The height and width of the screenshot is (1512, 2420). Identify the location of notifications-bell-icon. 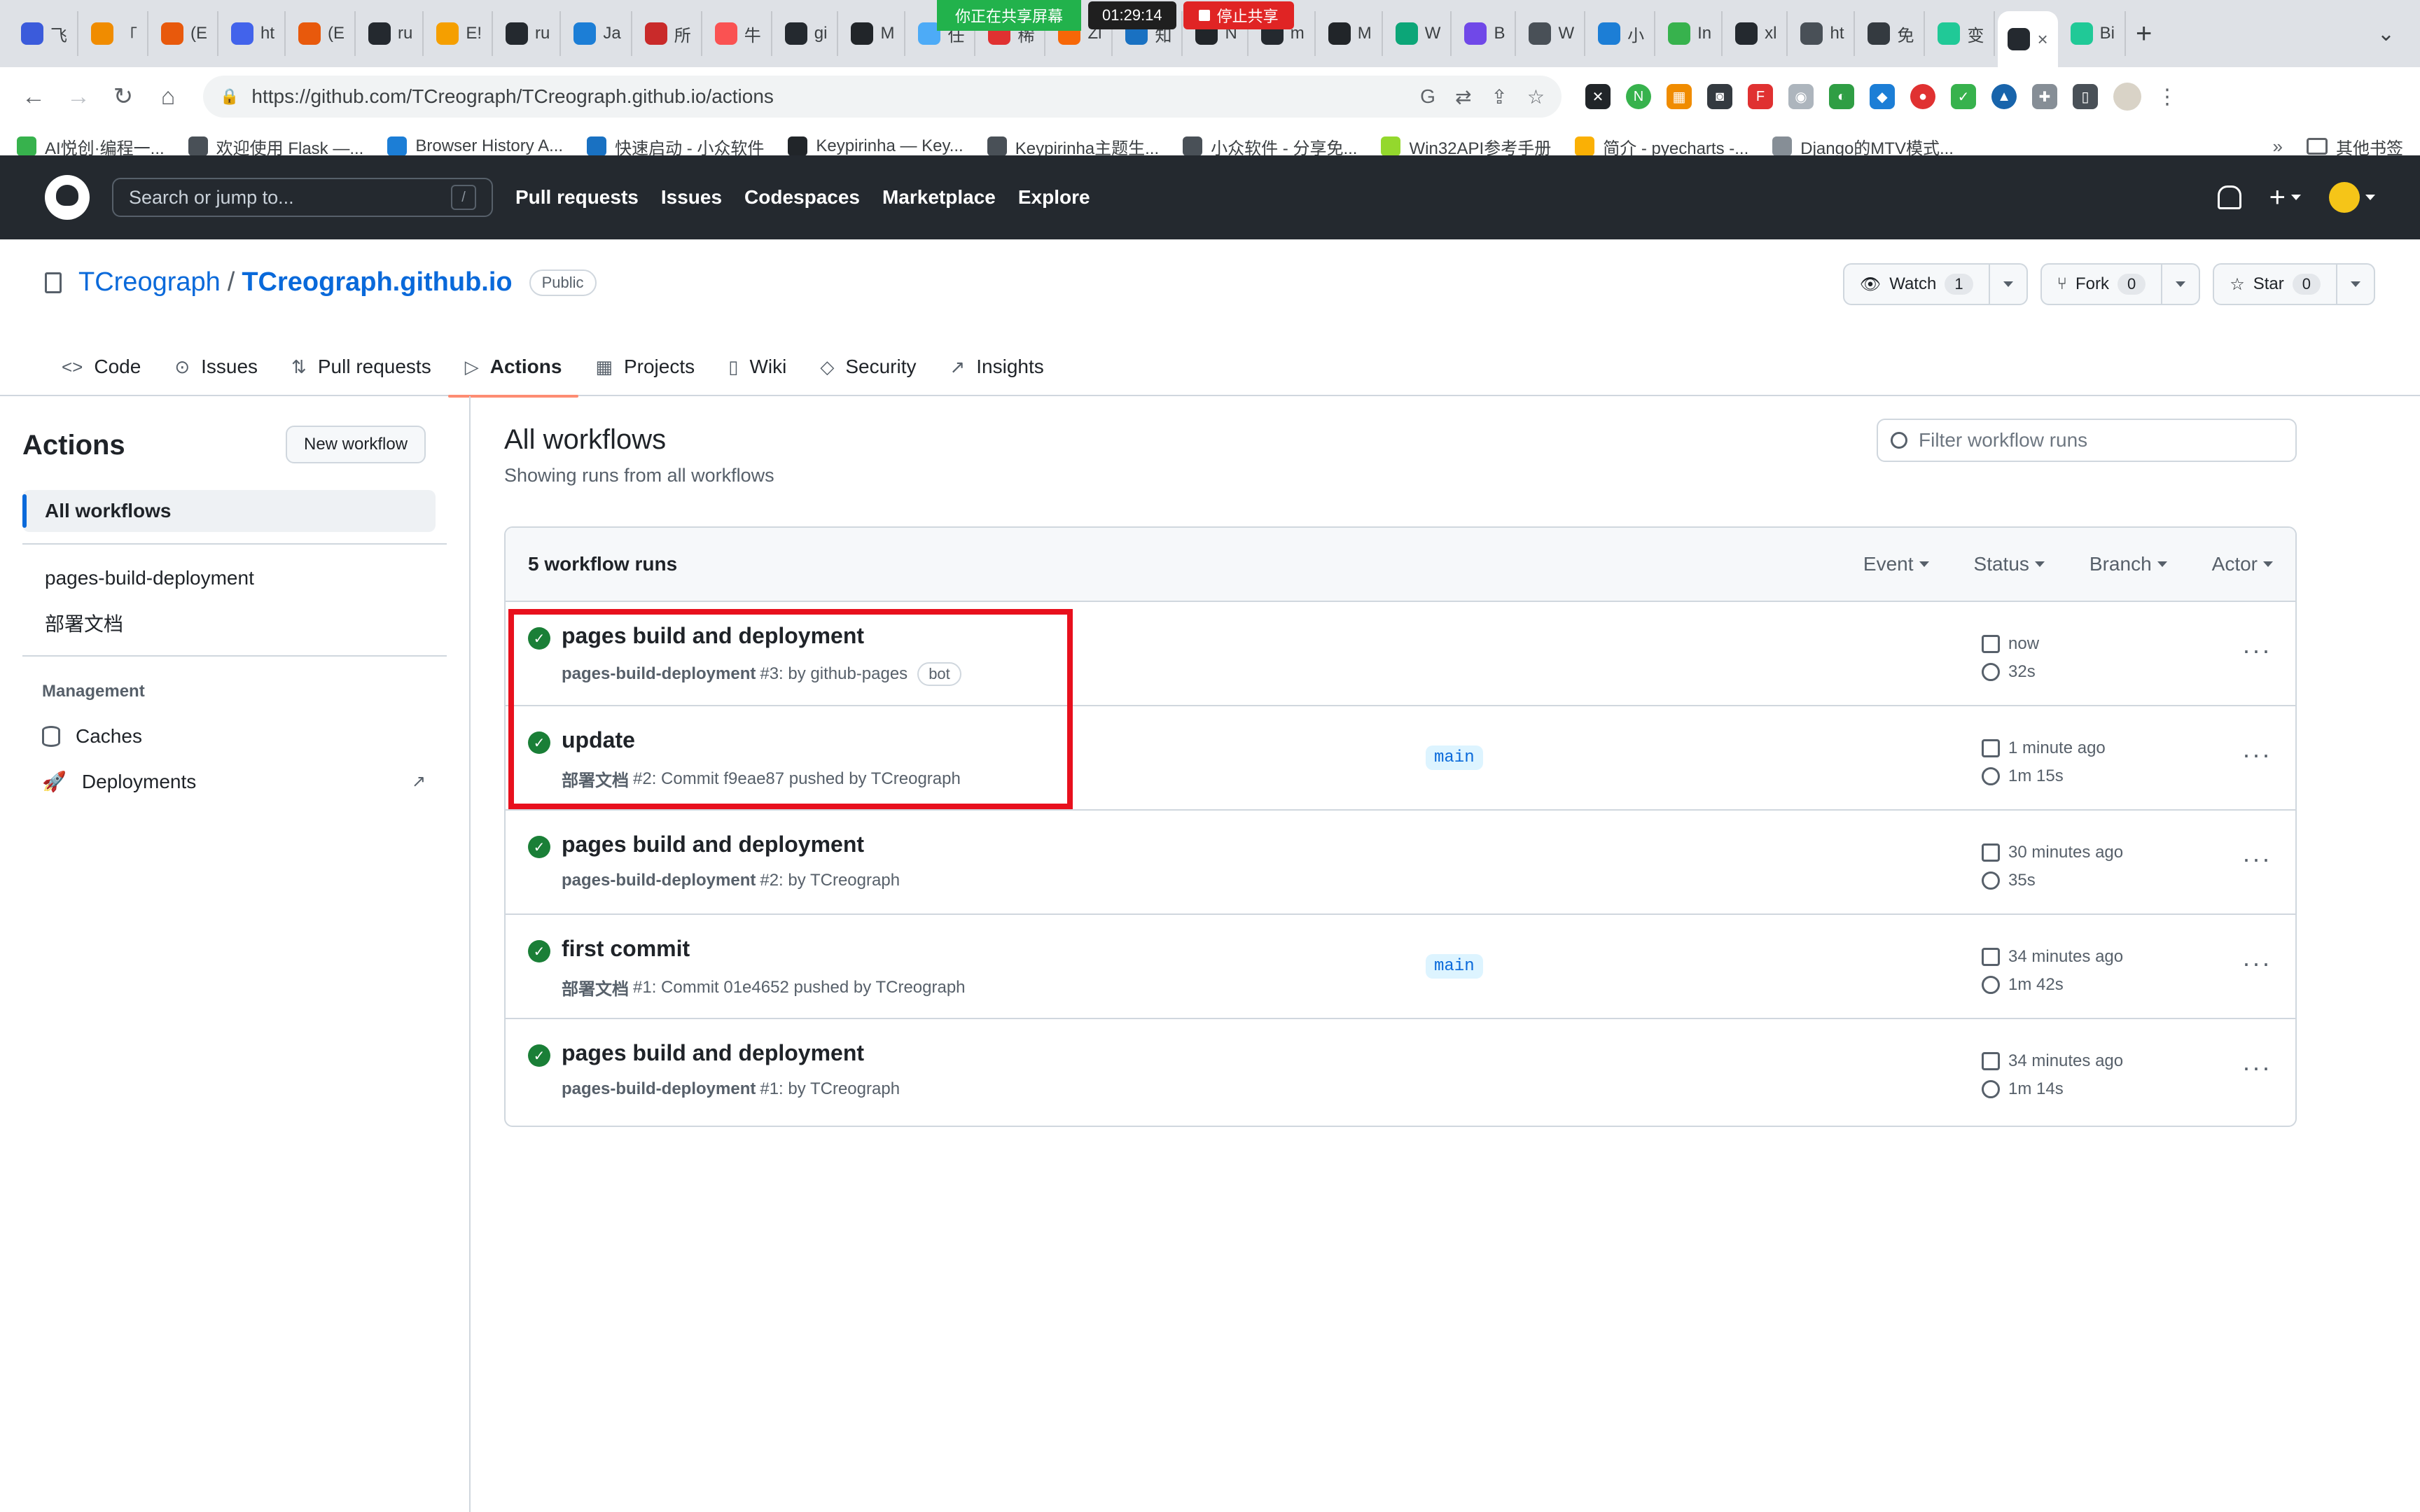
(2229, 197).